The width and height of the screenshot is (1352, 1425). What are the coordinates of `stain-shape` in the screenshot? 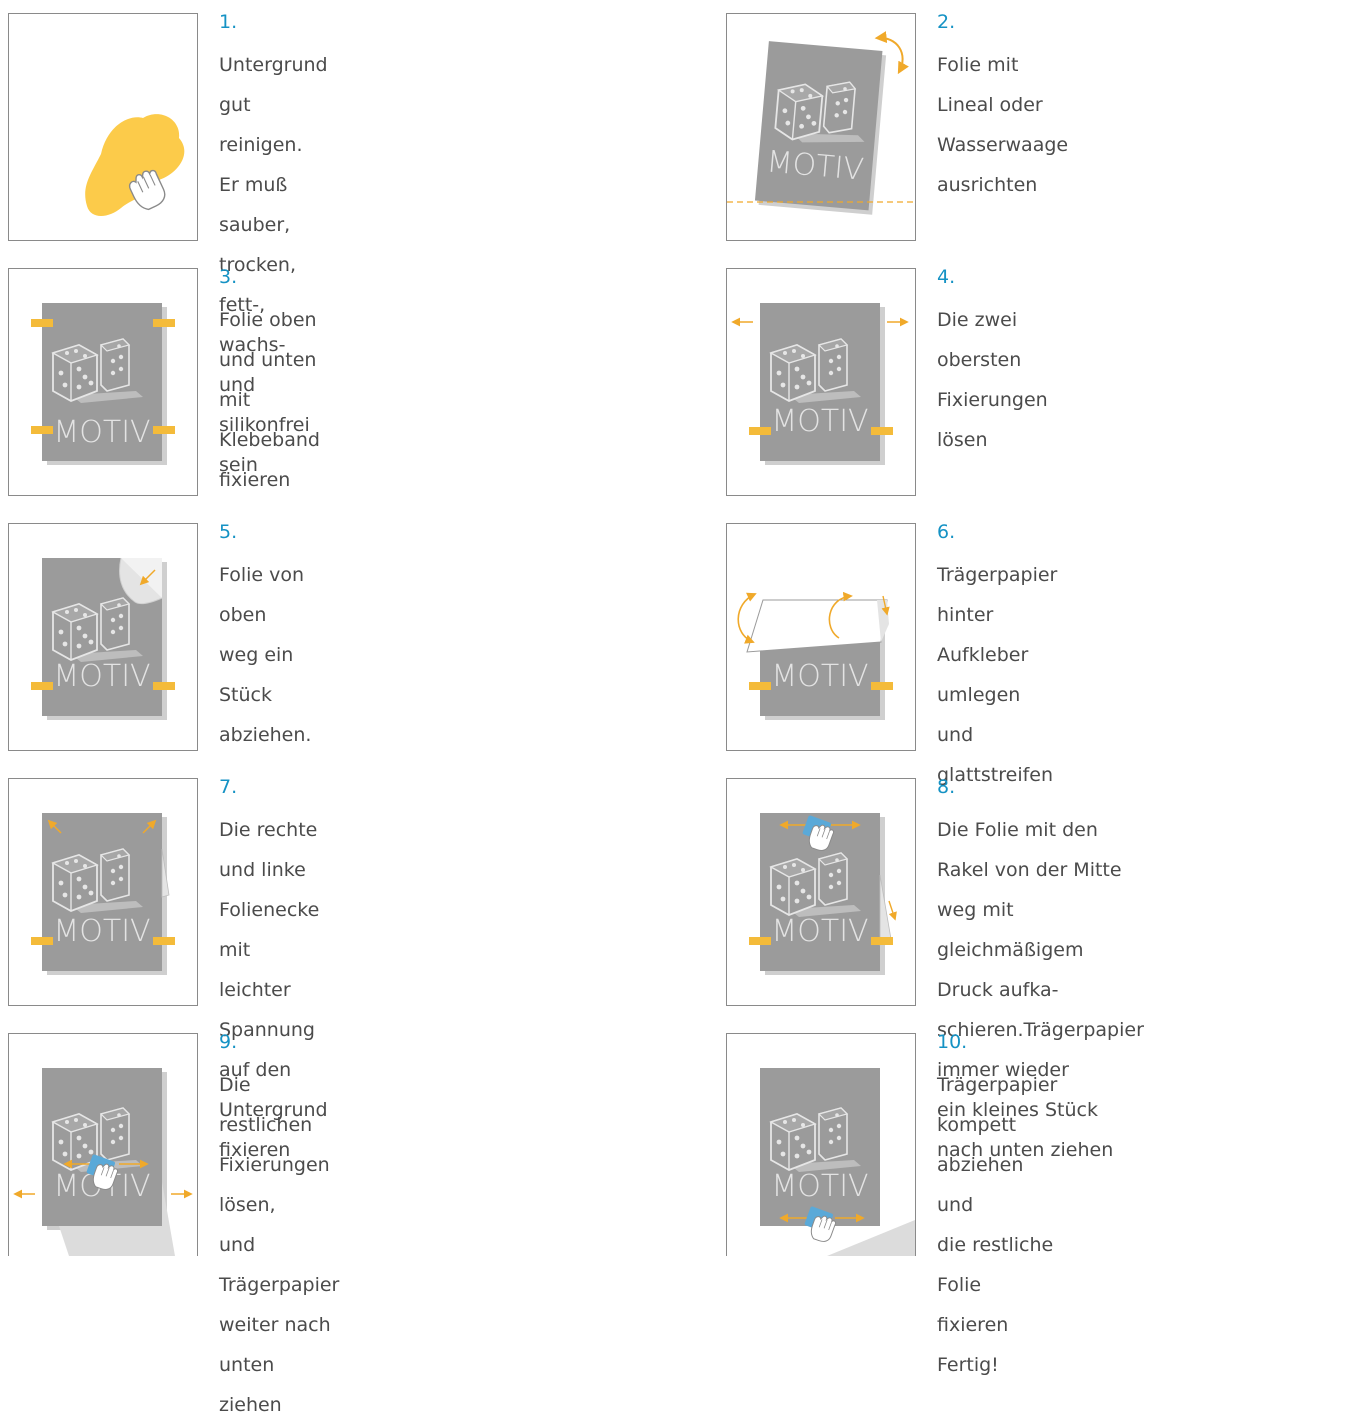 It's located at (135, 165).